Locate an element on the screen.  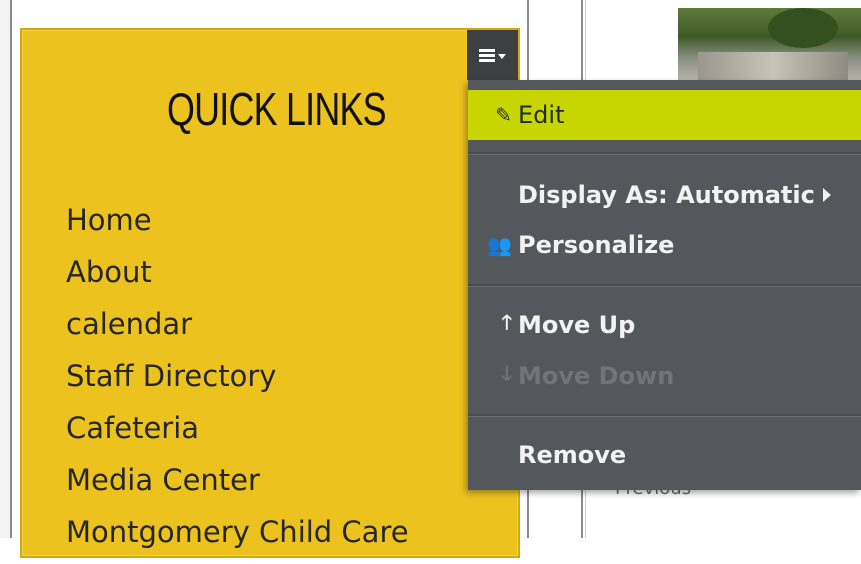
menu-item-display-as: Display As: Automatic is located at coordinates (664, 195).